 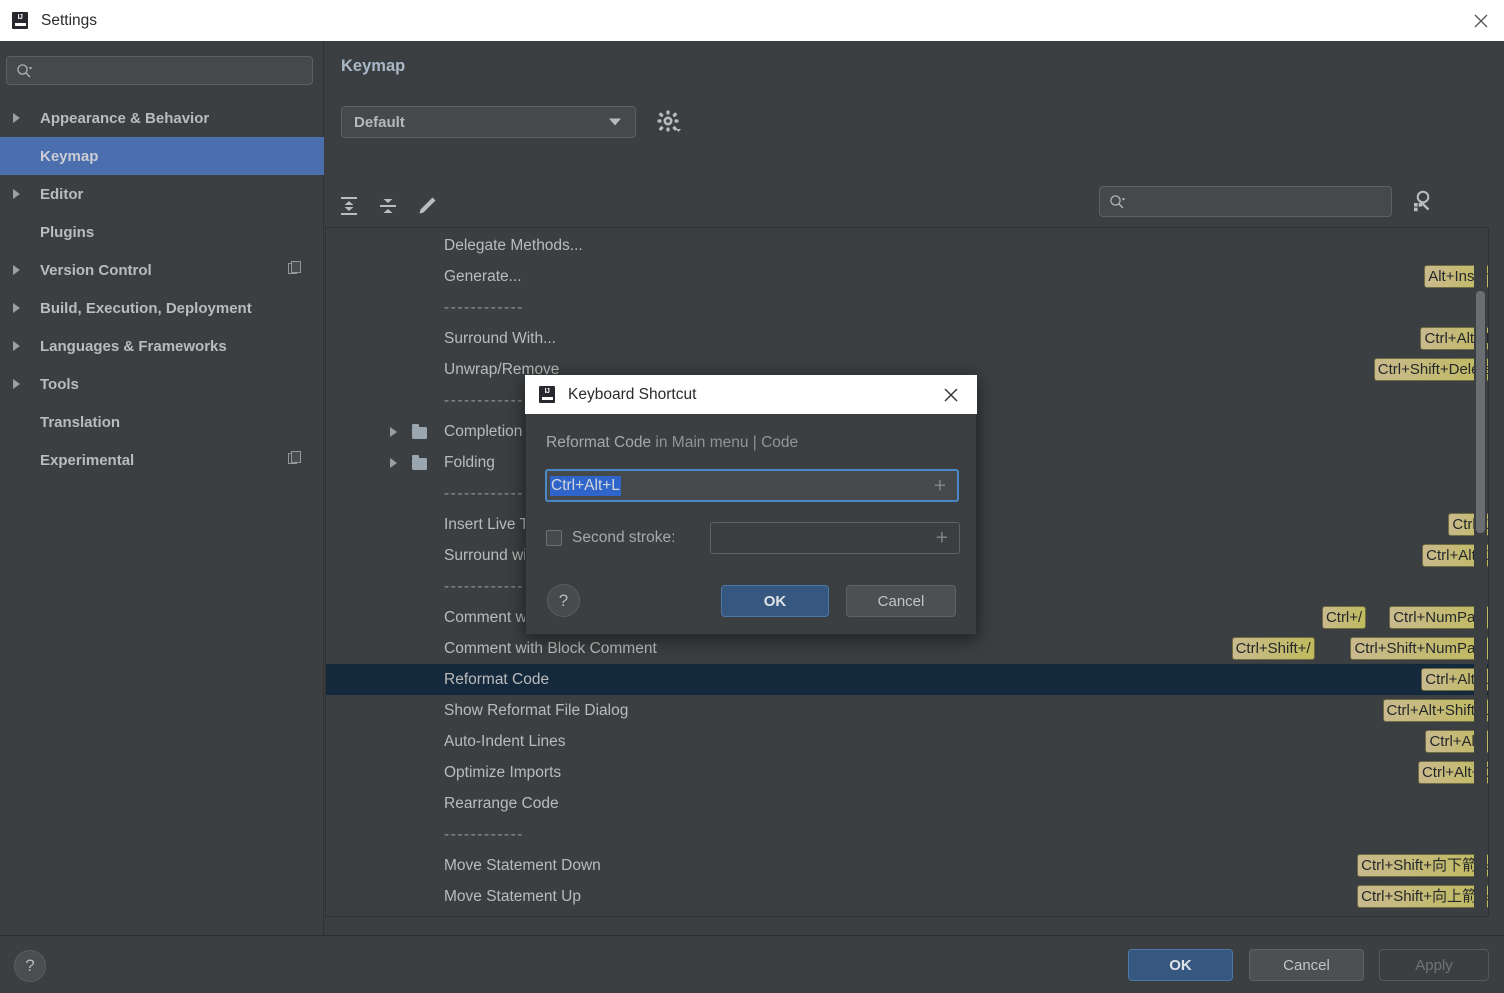 I want to click on sidebar-item-experimental: Experimental, so click(x=162, y=460).